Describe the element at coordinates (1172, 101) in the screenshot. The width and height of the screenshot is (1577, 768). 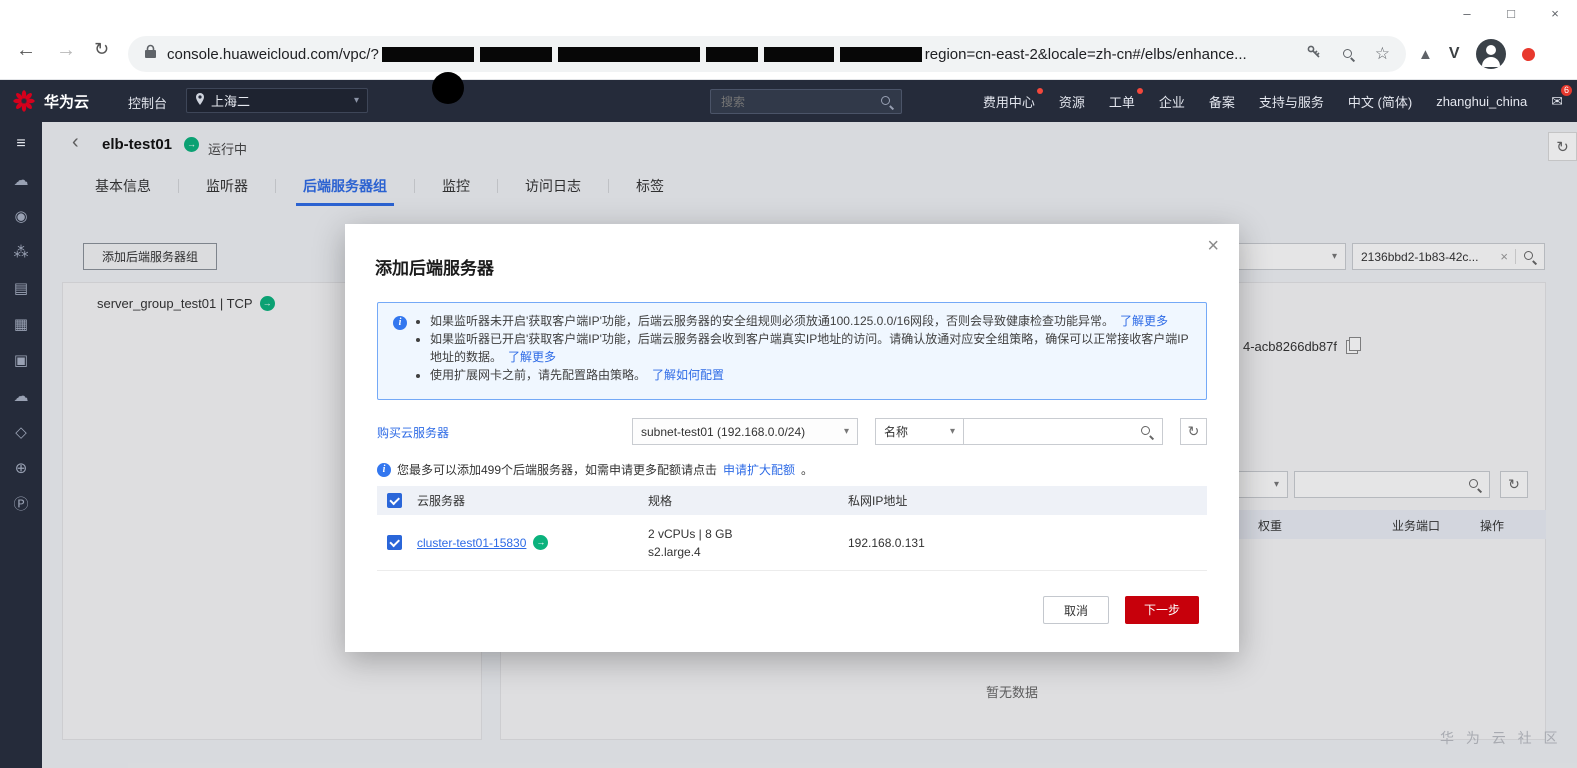
I see `nav-item-enterprise: 企业` at that location.